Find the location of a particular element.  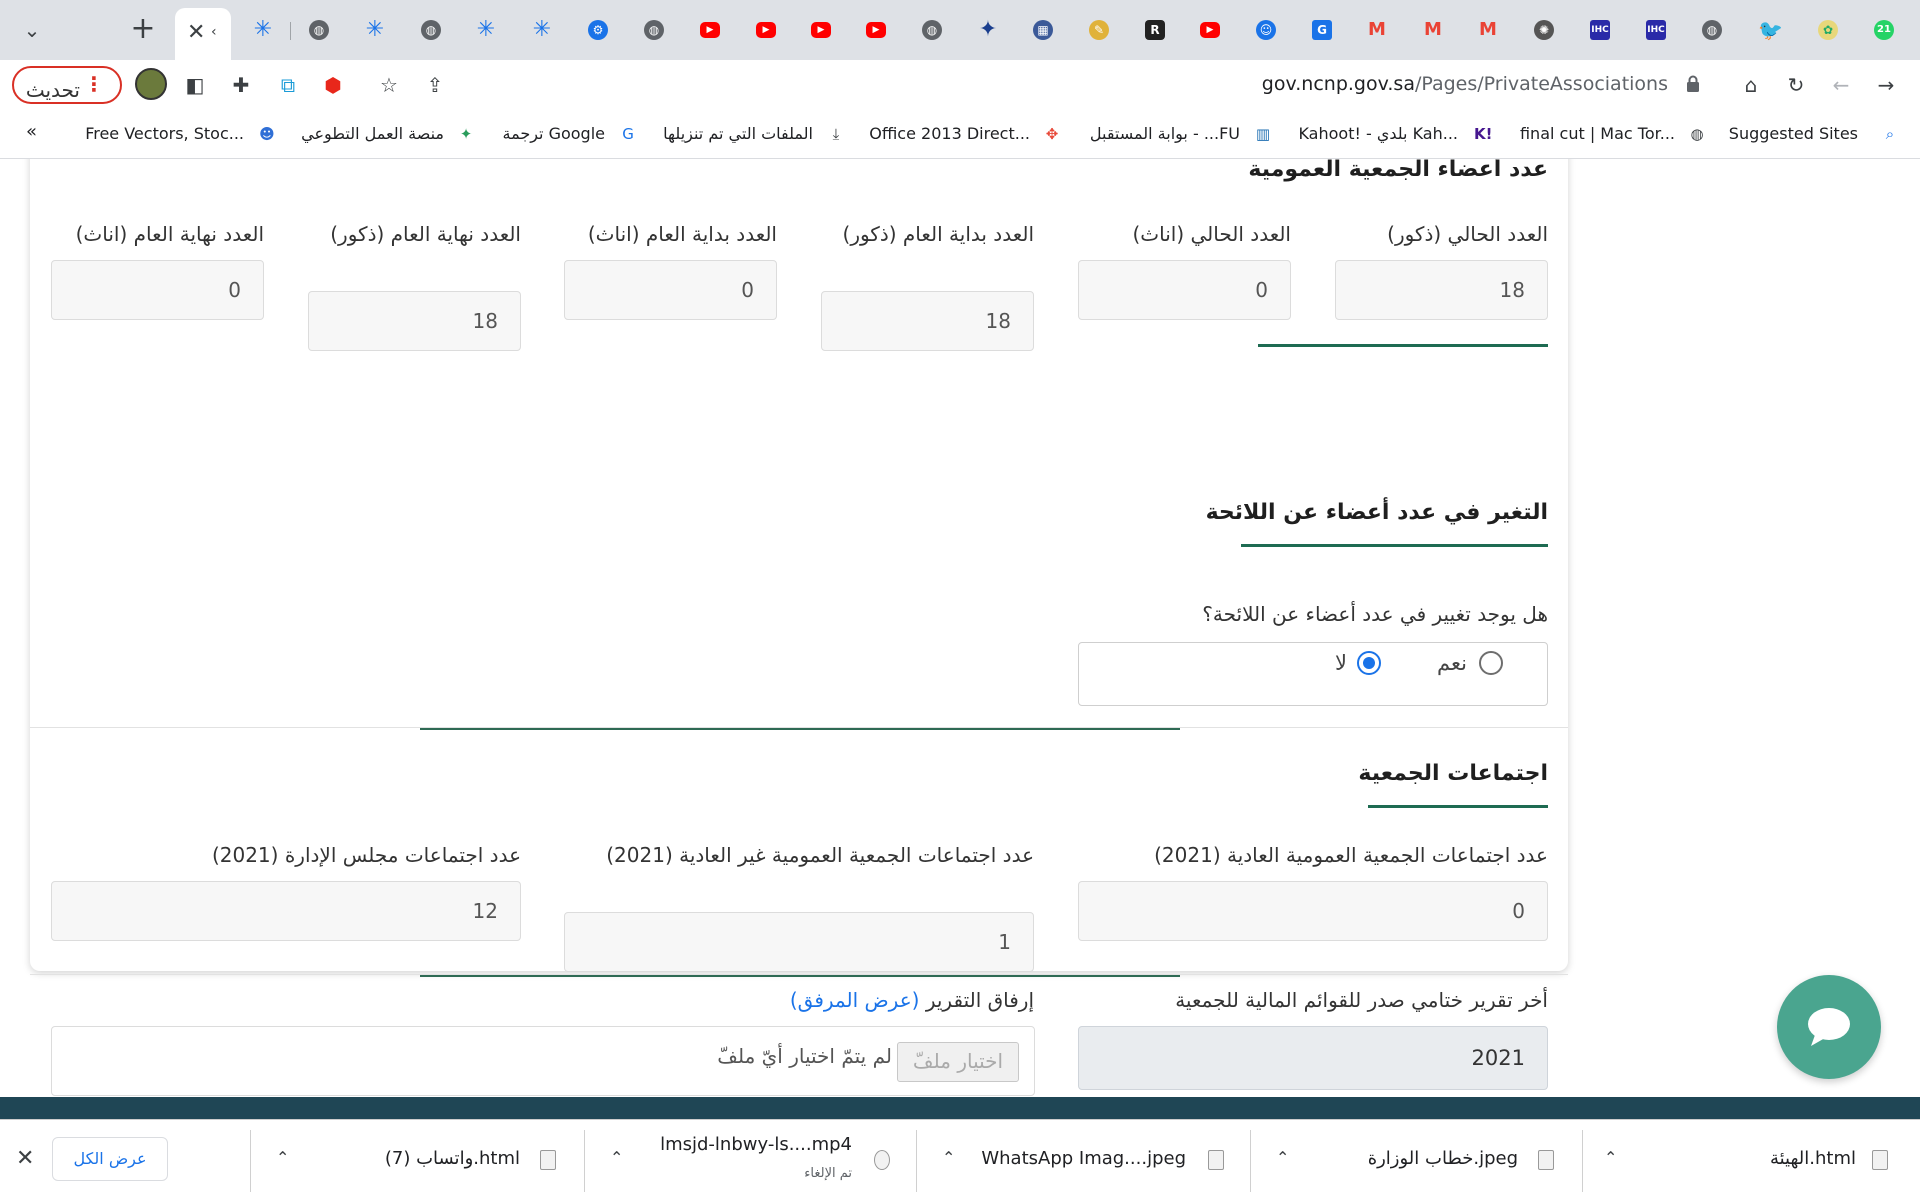

extensions-puzzle-icon: ✚ is located at coordinates (241, 85).